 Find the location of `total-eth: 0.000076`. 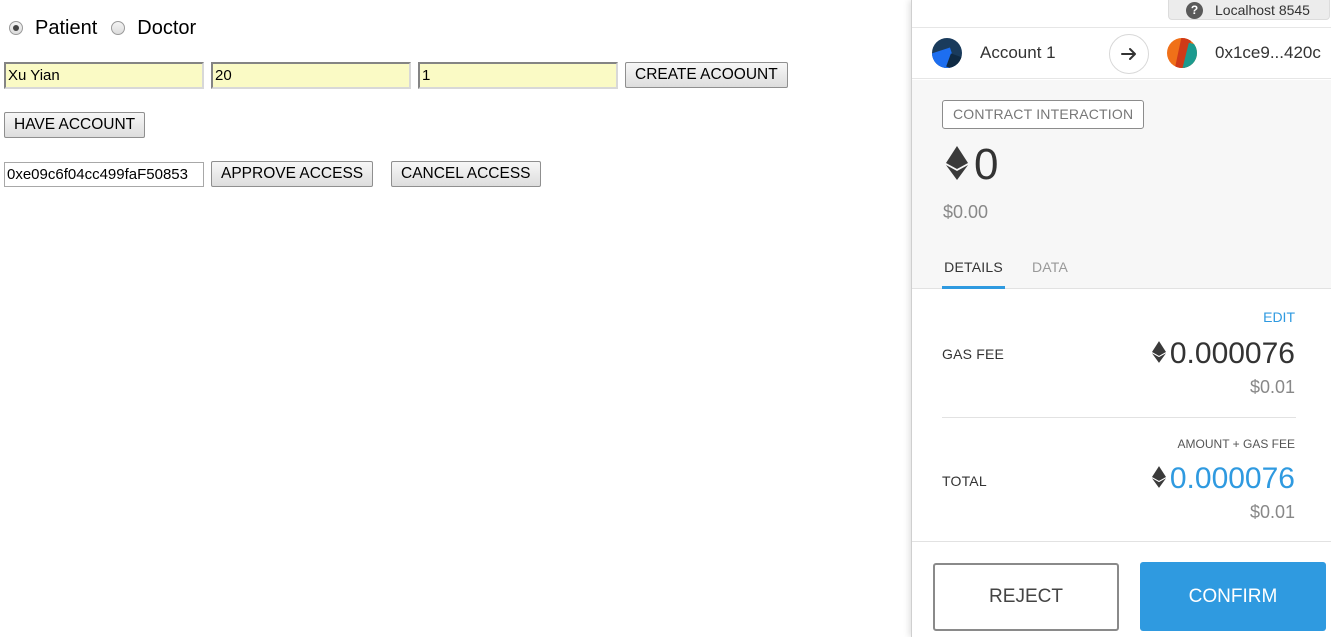

total-eth: 0.000076 is located at coordinates (1223, 479).